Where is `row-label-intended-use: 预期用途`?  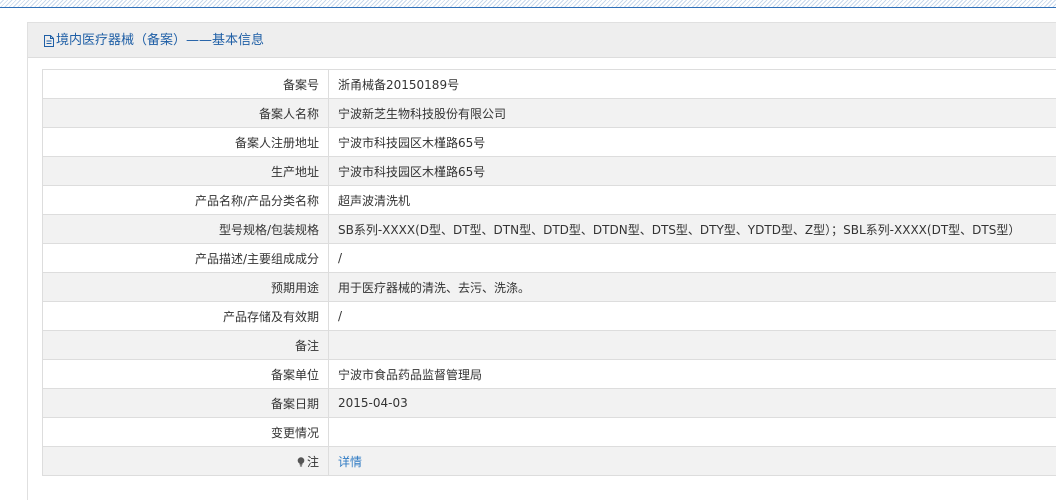 row-label-intended-use: 预期用途 is located at coordinates (186, 287).